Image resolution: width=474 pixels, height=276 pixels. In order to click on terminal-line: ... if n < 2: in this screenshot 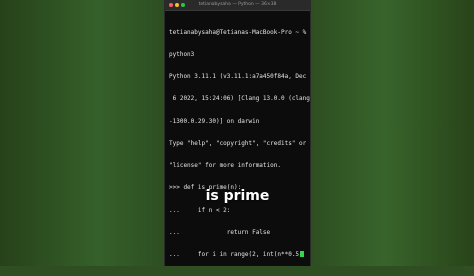, I will do `click(200, 210)`.